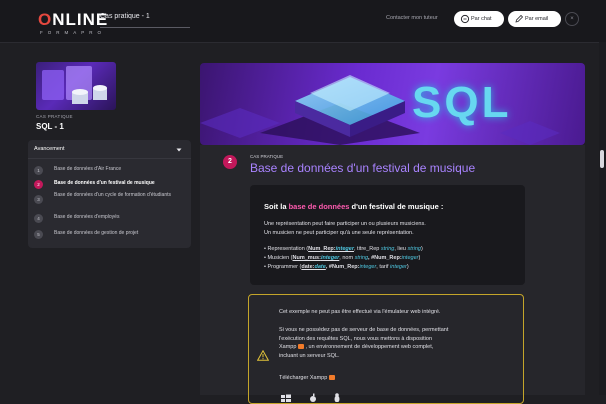  I want to click on step-item-5: 5 Base de données de gestion de projet, so click(111, 236).